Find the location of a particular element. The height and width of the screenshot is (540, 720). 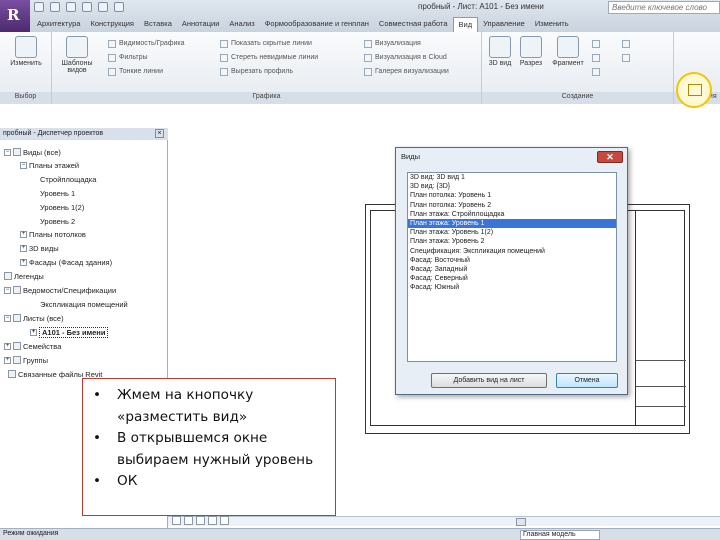

view-list-item: Фасад: Восточный is located at coordinates (512, 260).